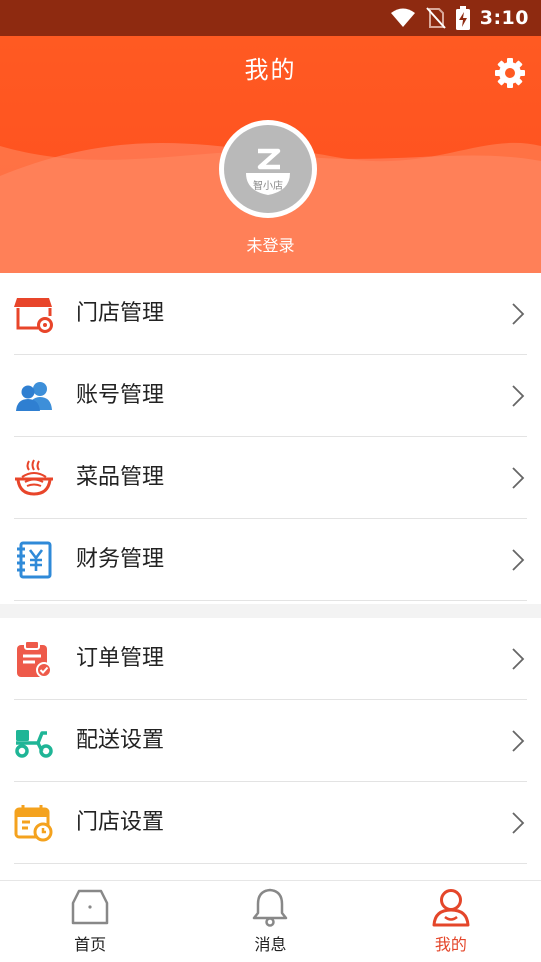 This screenshot has height=962, width=541. I want to click on nav-label: 首页, so click(90, 944).